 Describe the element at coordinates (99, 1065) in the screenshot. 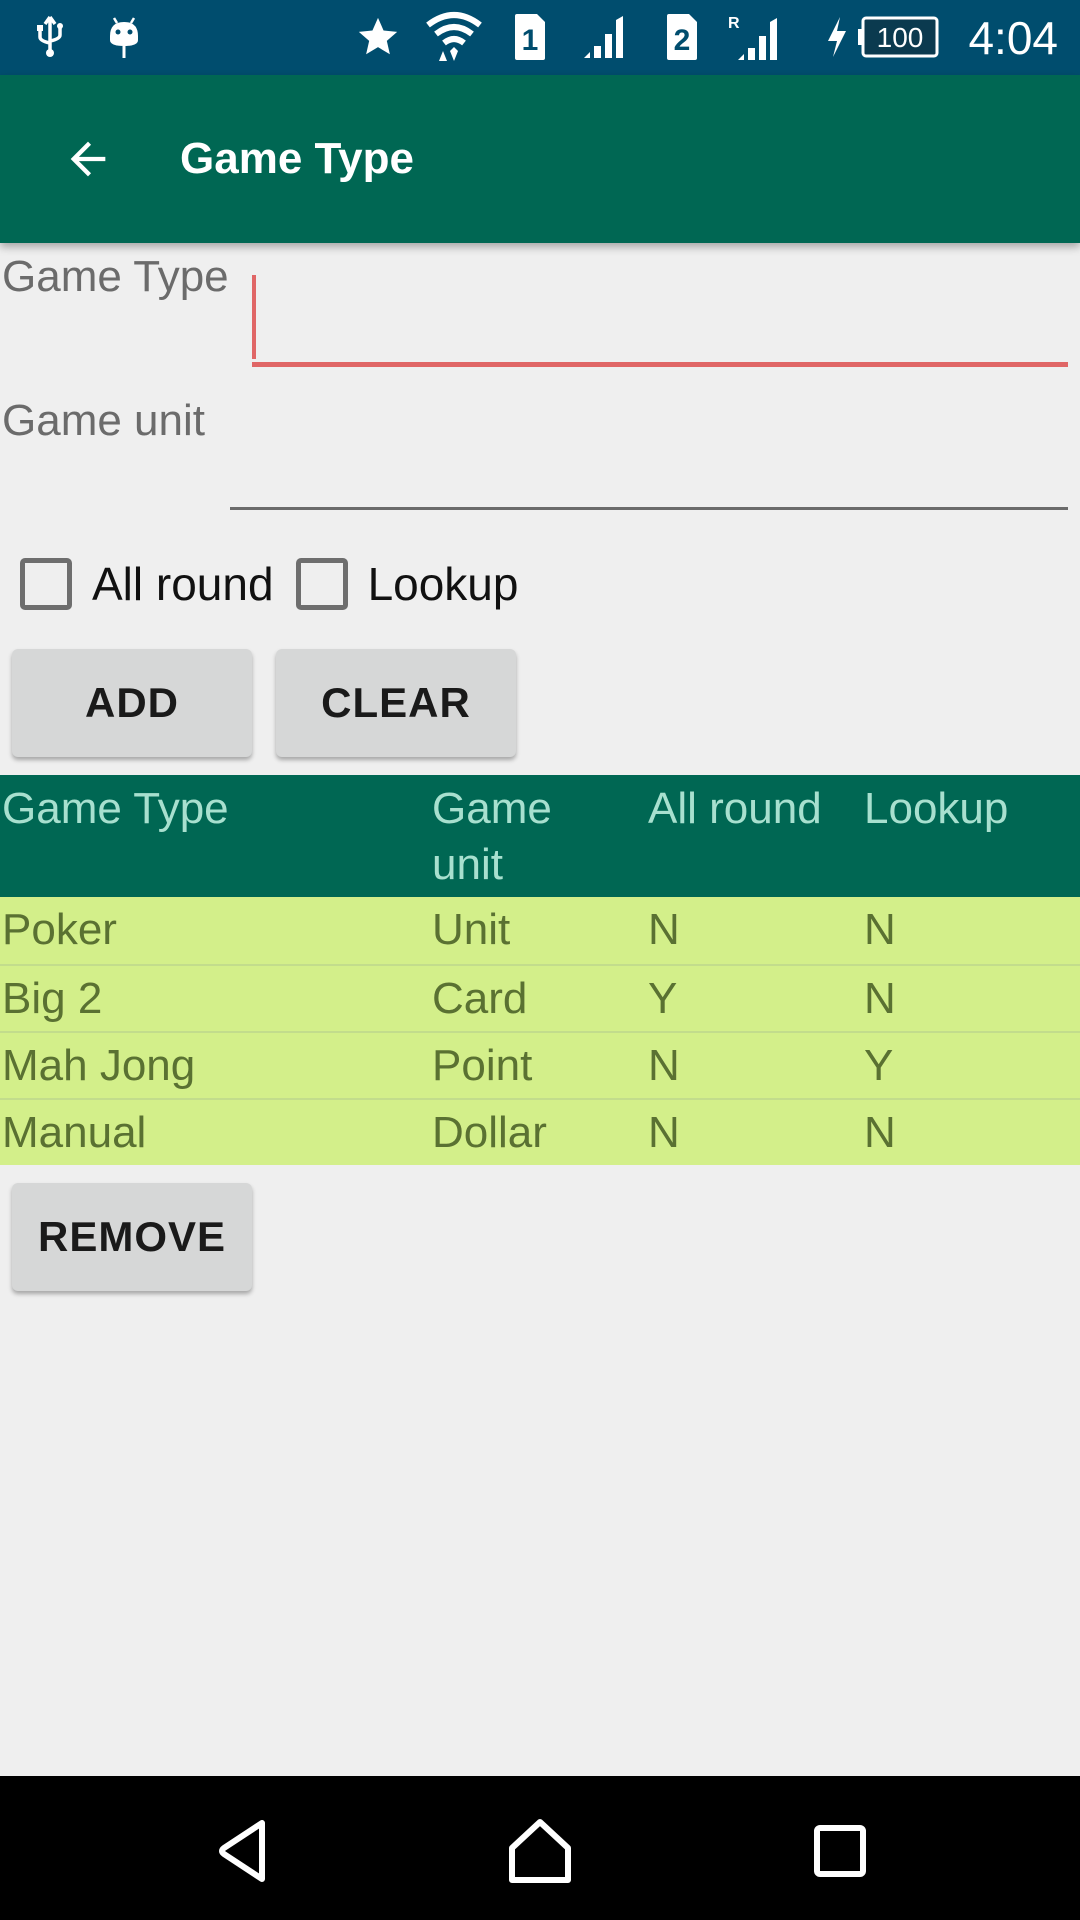

I see `cell-game-type: Mah Jong` at that location.